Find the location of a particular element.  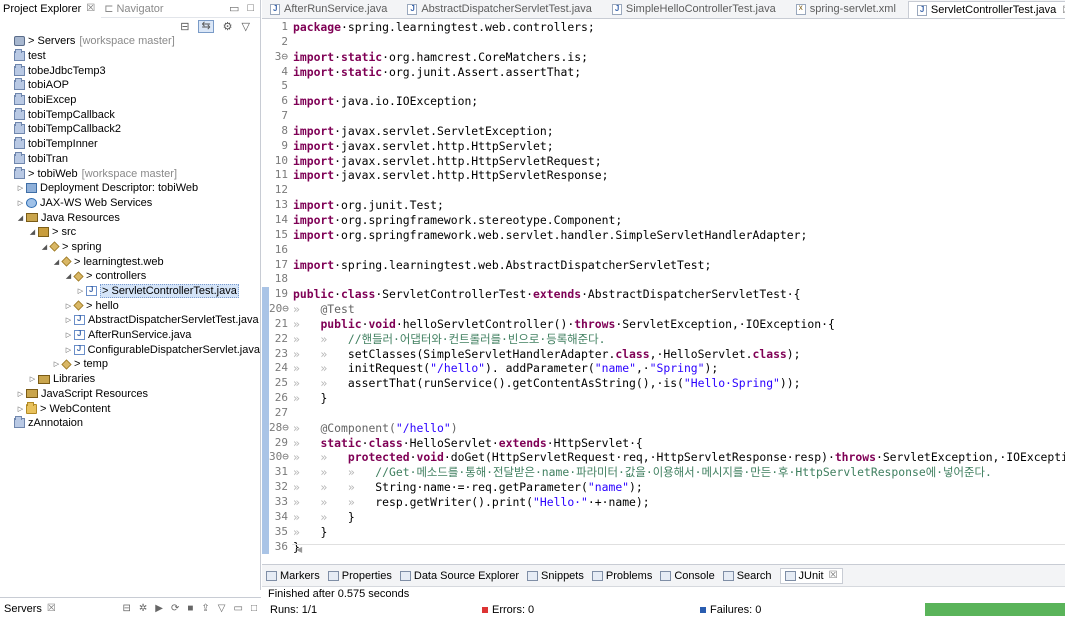

editor-tab: AbstractDispatcherServletTest.java is located at coordinates (501, 9).